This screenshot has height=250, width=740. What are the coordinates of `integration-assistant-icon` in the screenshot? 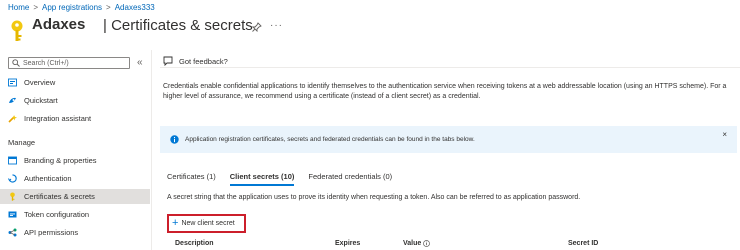 It's located at (12, 119).